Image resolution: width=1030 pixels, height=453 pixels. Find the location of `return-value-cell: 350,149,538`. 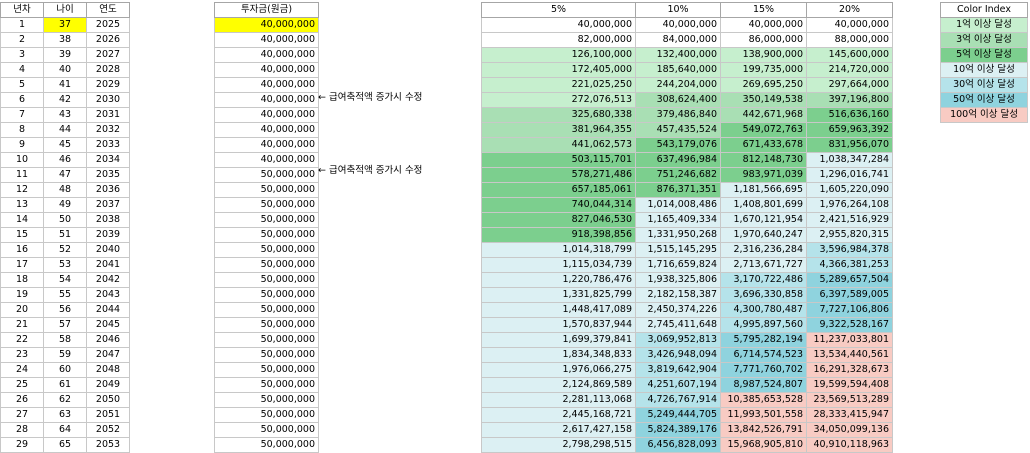

return-value-cell: 350,149,538 is located at coordinates (763, 100).